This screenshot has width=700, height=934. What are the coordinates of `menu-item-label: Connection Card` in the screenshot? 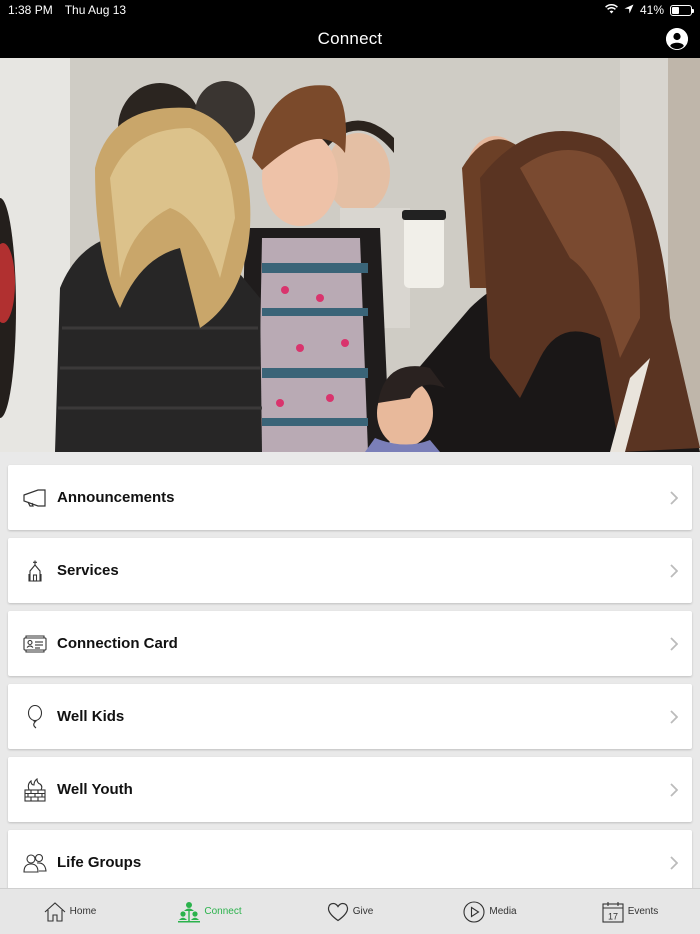 It's located at (117, 643).